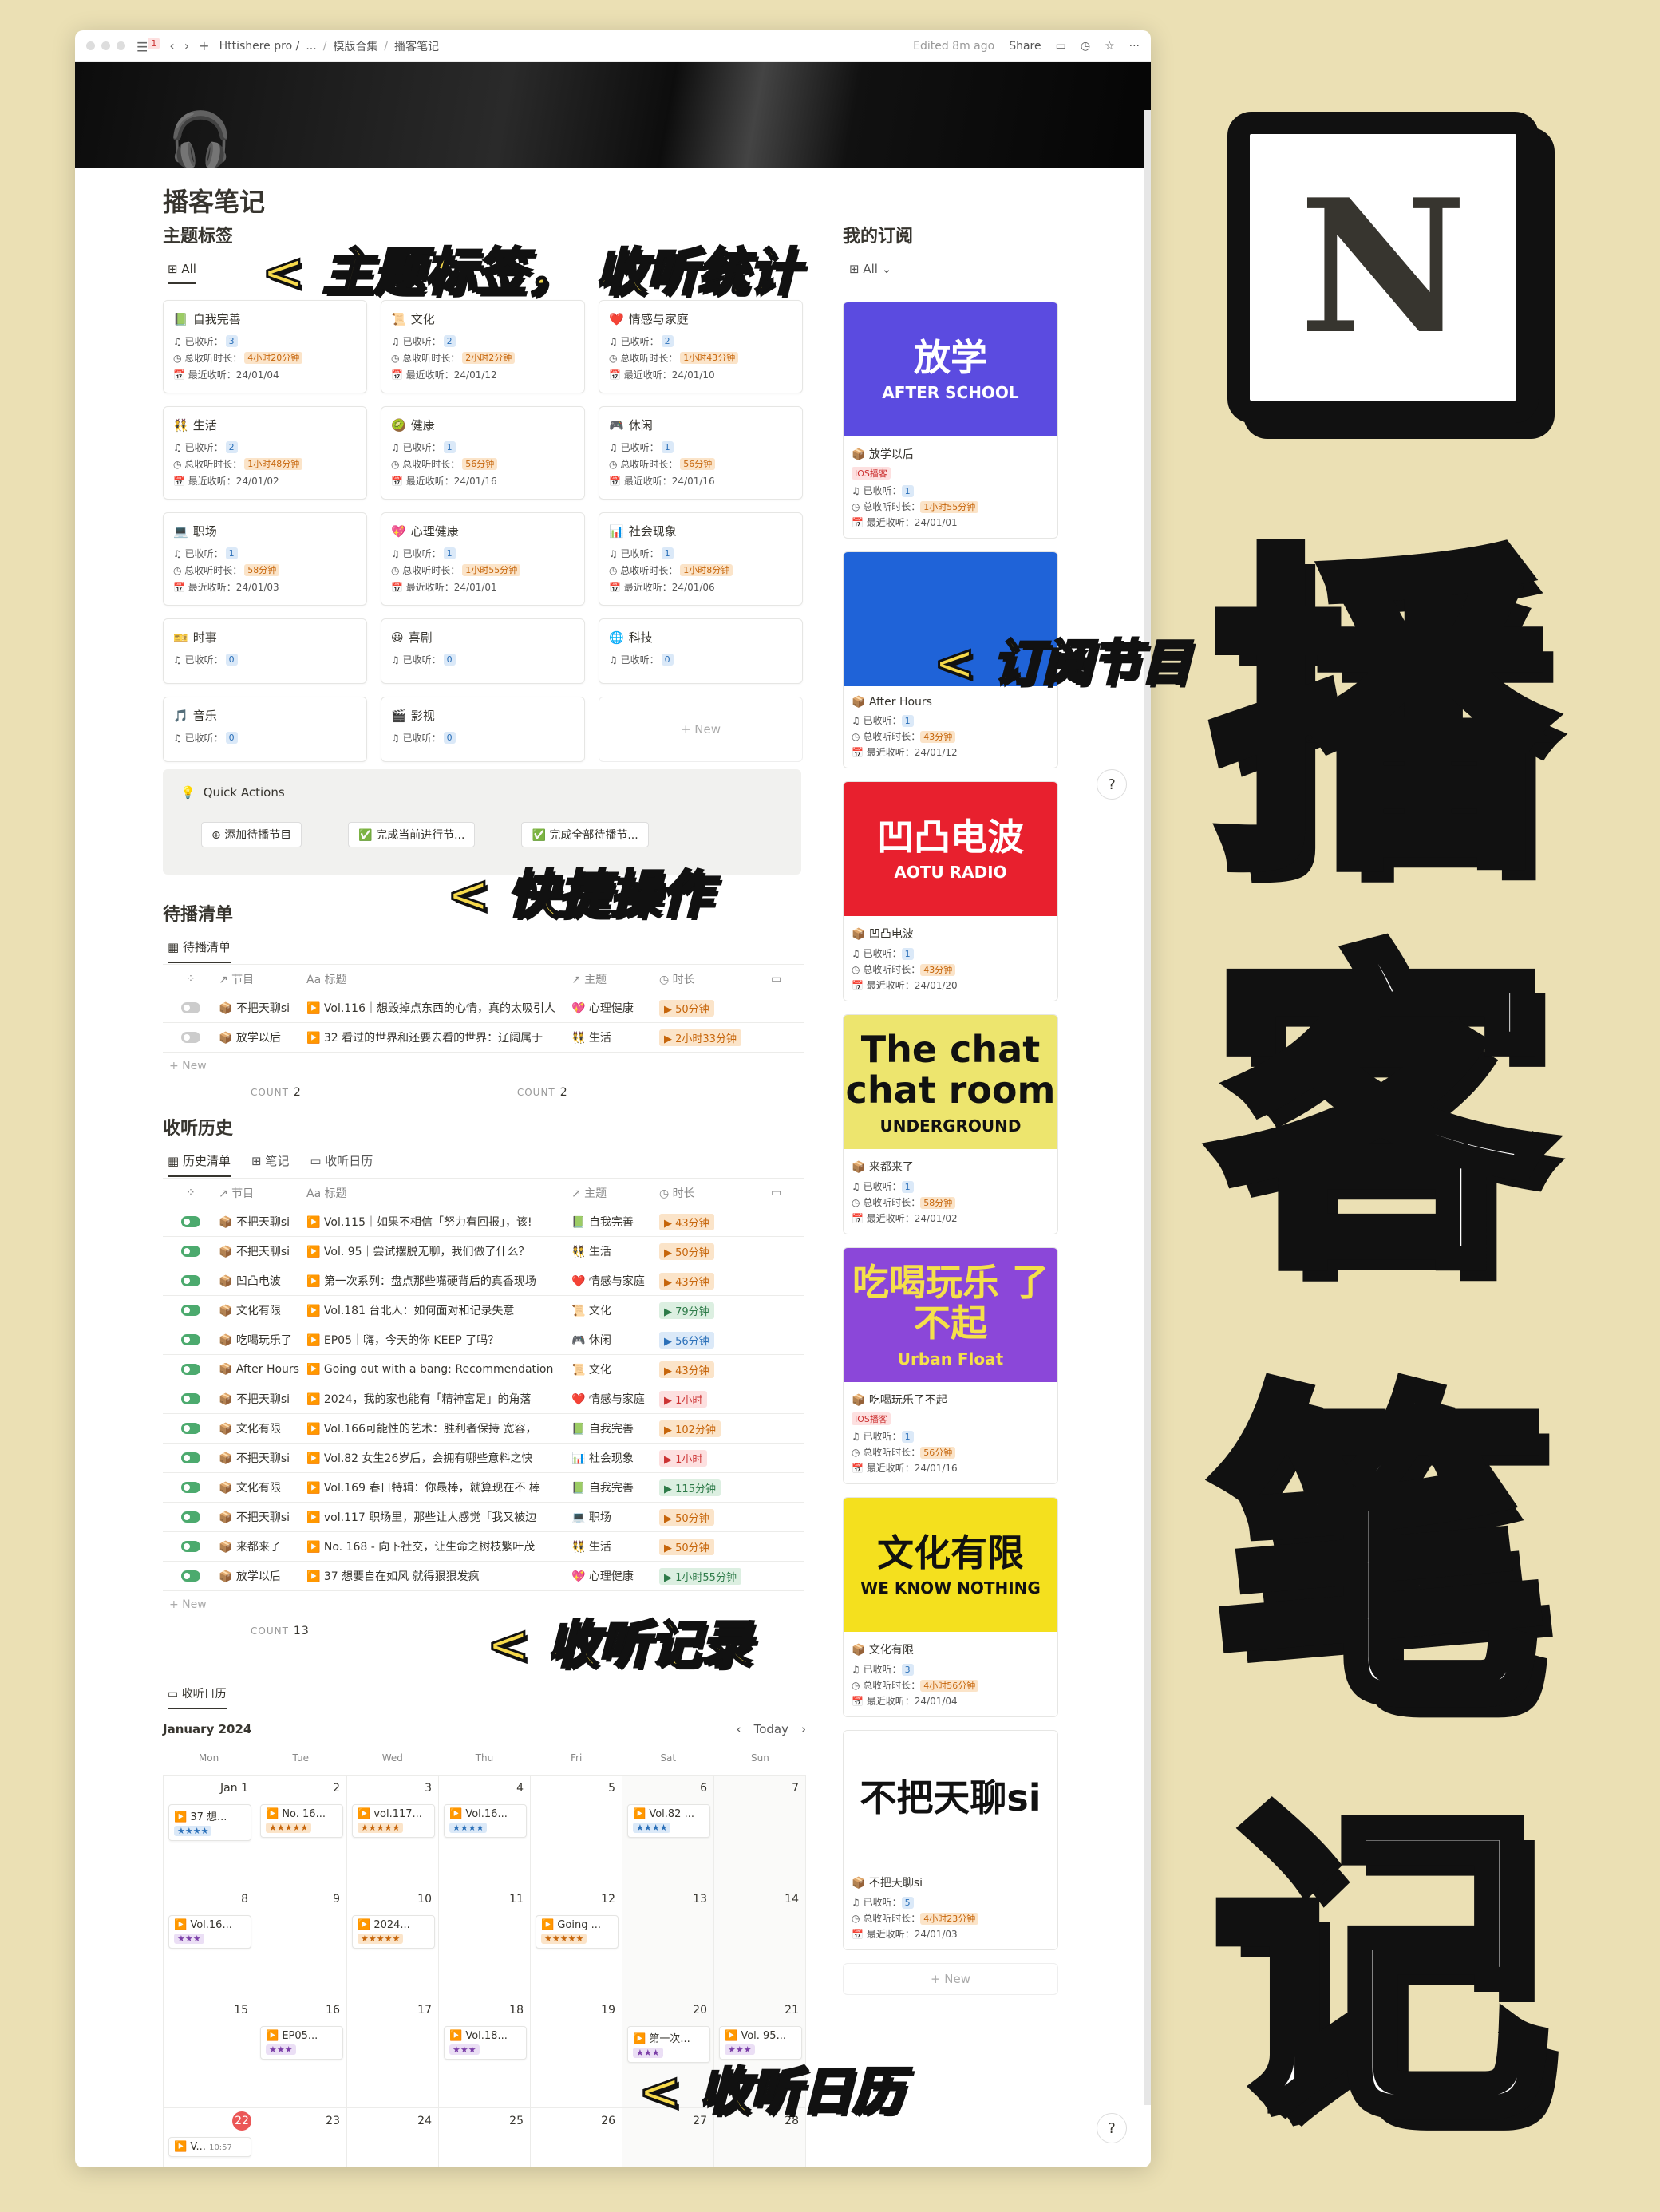 The height and width of the screenshot is (2212, 1660). I want to click on calendar-day: 10 ▶️ 2024... ★★★★★, so click(393, 1941).